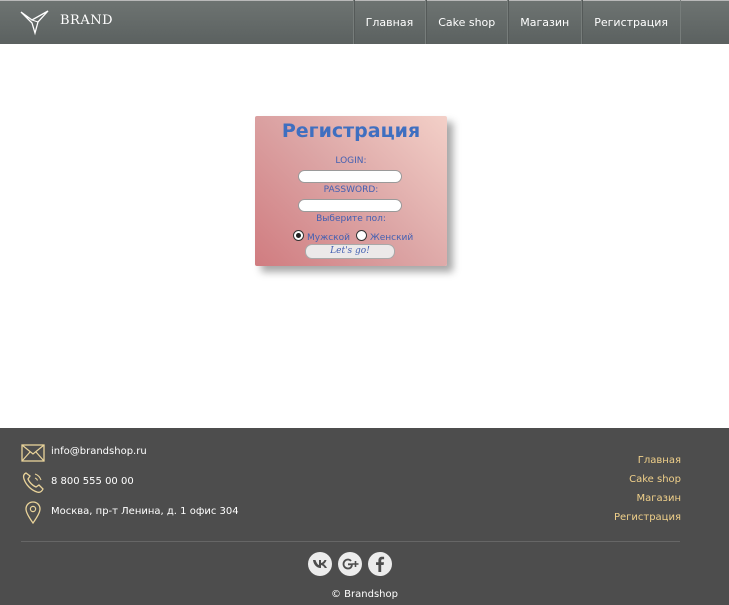 This screenshot has width=729, height=605. I want to click on footer-address: Москва, пр-т Ленина, д. 1 офис 304, so click(145, 511).